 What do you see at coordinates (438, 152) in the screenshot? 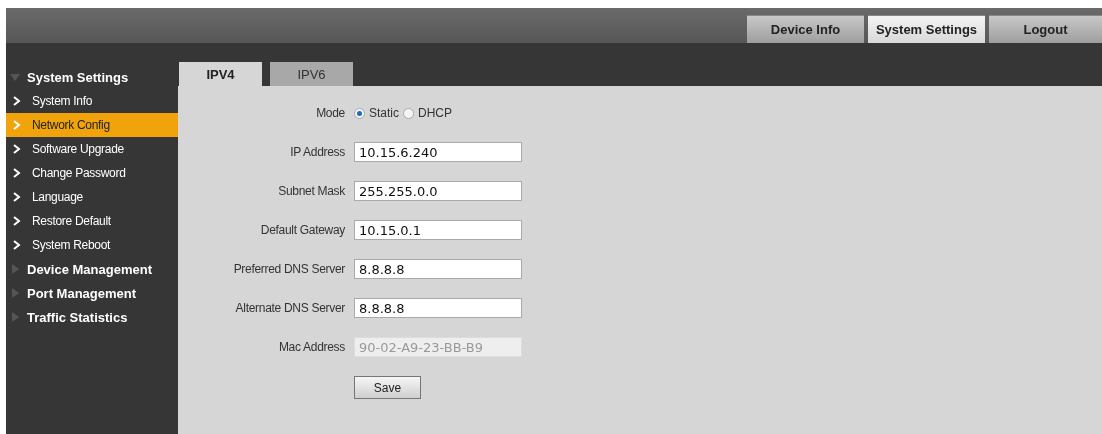
I see `input-field: 10.15.6.240` at bounding box center [438, 152].